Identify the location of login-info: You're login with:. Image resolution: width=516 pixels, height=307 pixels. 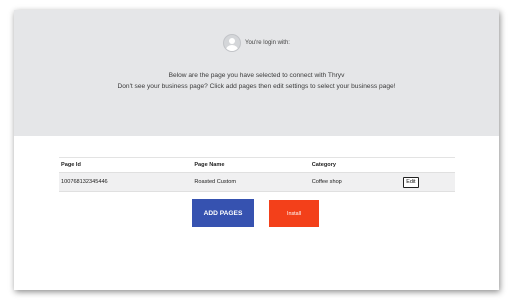
(256, 43).